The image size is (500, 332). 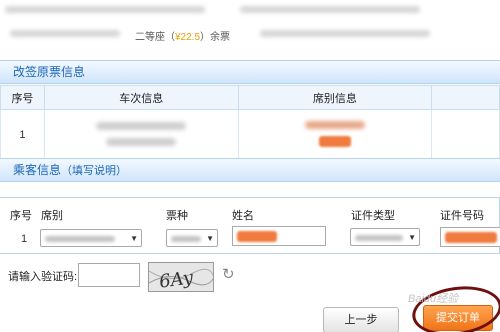 I want to click on captcha-drawing: 6Ay, so click(x=181, y=277).